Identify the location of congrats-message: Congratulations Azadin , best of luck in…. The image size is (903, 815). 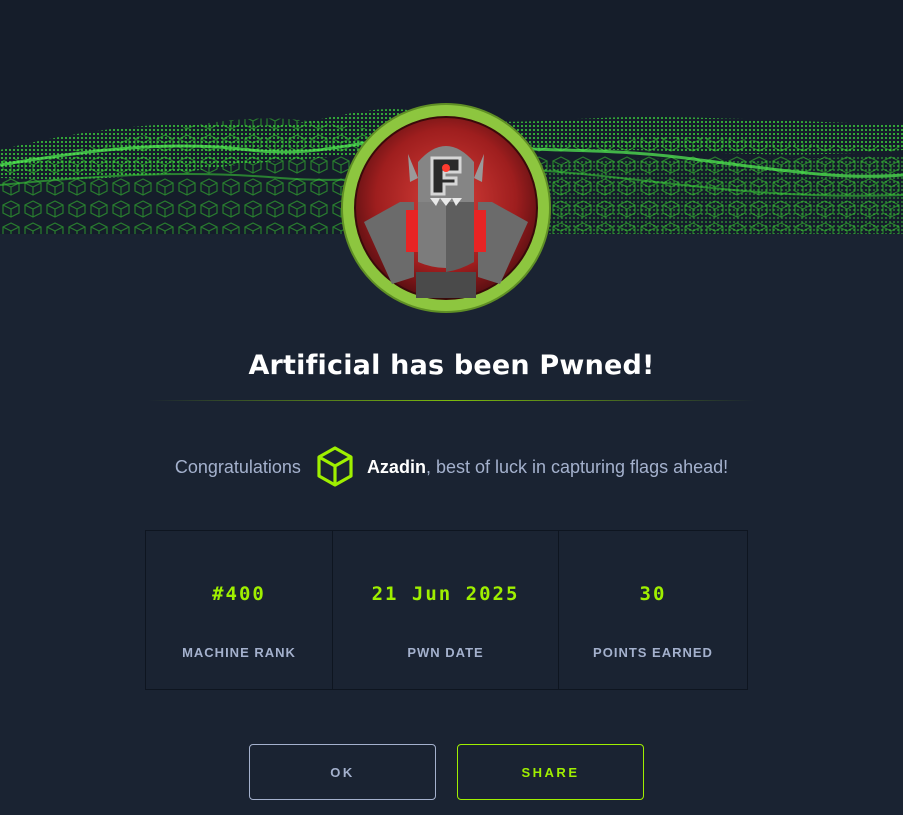
(451, 467).